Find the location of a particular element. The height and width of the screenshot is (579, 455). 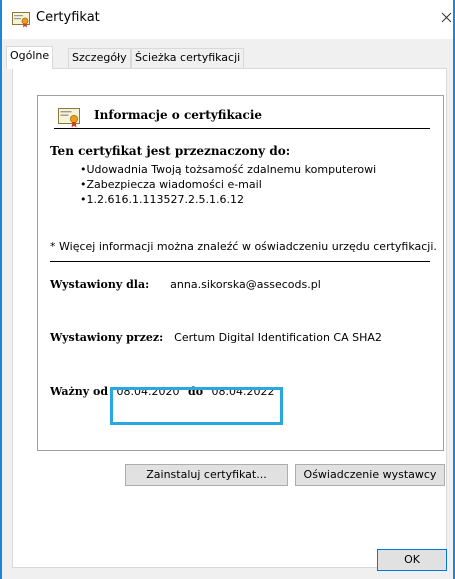

valid-from-label: Ważny od is located at coordinates (79, 391).